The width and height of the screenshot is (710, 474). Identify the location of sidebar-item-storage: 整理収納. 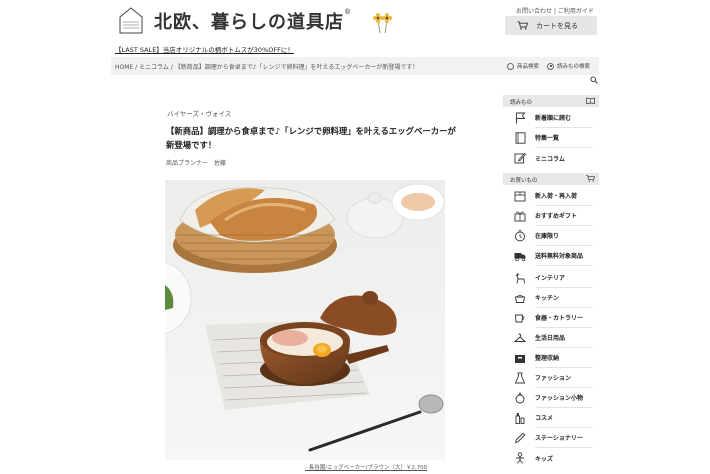
(551, 358).